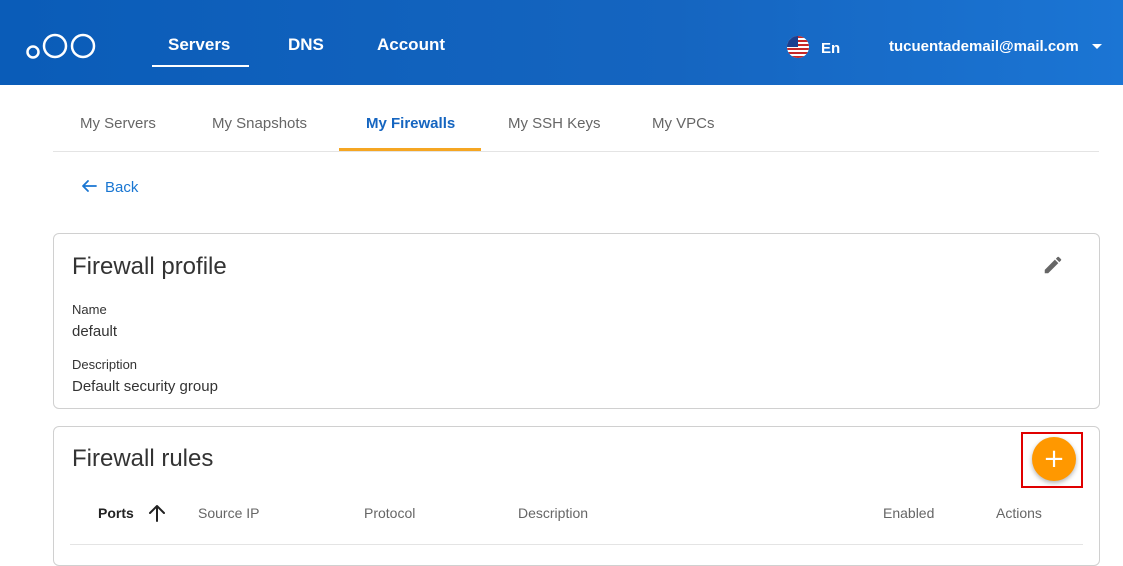  Describe the element at coordinates (105, 364) in the screenshot. I see `description-label: Description` at that location.